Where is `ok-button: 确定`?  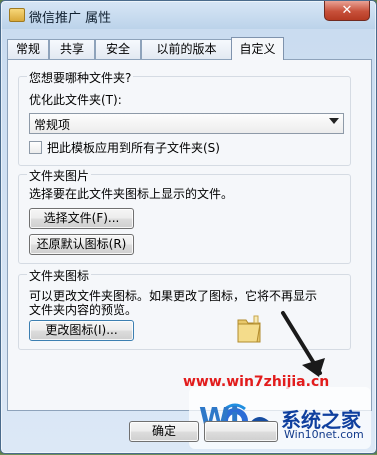
ok-button: 确定 is located at coordinates (164, 431).